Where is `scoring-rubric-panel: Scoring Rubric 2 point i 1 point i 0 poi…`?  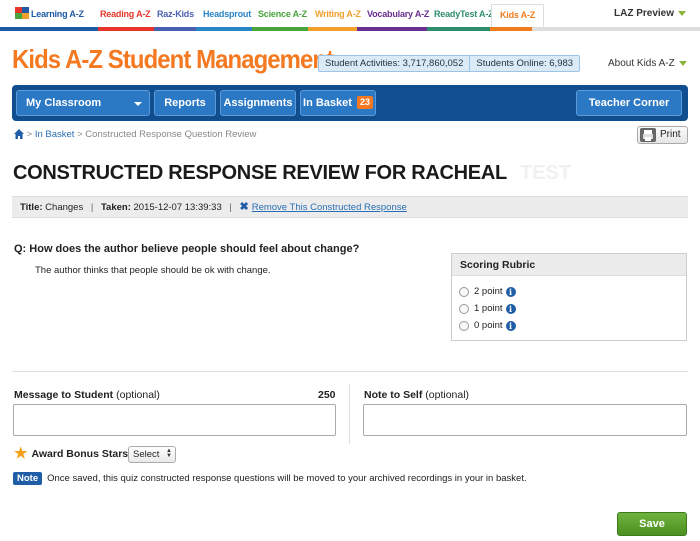
scoring-rubric-panel: Scoring Rubric 2 point i 1 point i 0 poi… is located at coordinates (569, 297).